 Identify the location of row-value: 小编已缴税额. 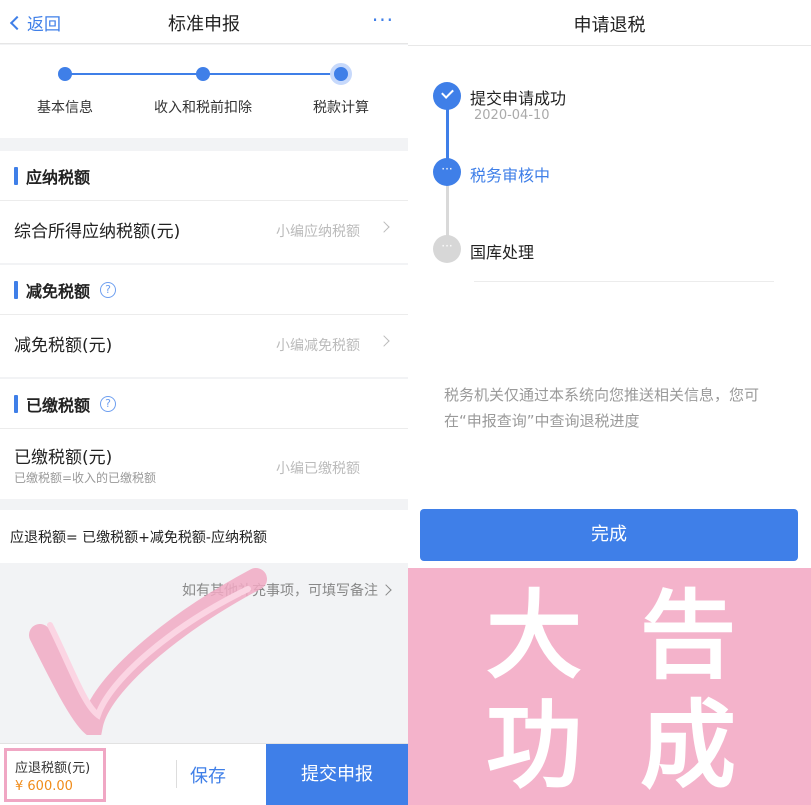
(318, 469).